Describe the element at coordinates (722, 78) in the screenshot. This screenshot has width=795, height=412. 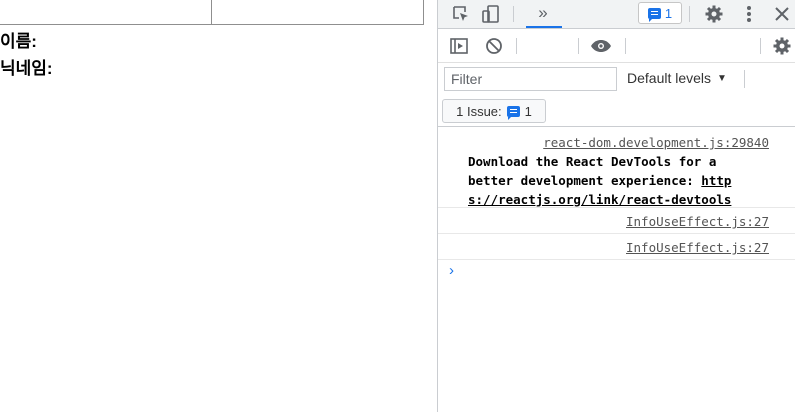
I see `triangle-down-icon: ▼` at that location.